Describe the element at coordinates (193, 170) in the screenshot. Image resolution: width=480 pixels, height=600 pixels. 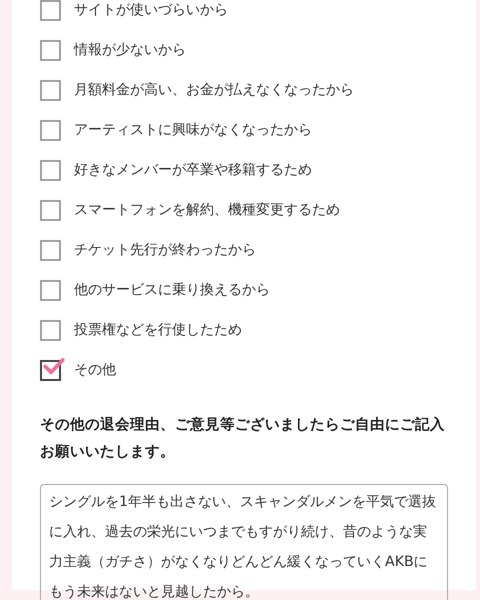
I see `checkbox-label: 好きなメンバーが卒業や移籍するため` at that location.